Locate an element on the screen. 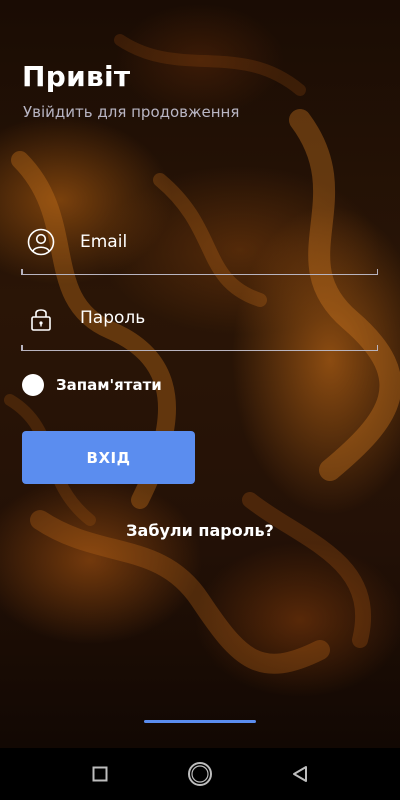 This screenshot has height=800, width=400. forgot-password-link: Забули пароль? is located at coordinates (200, 530).